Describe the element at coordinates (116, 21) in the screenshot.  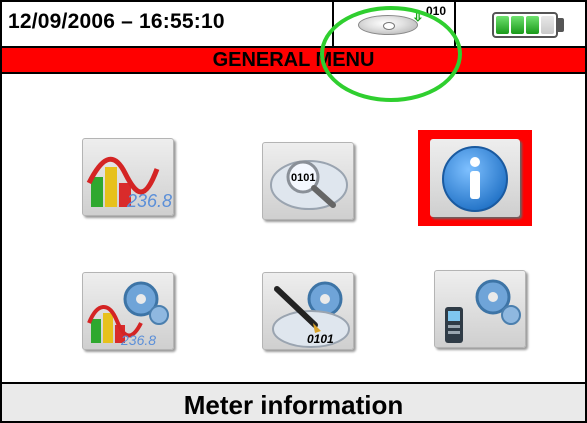
I see `datetime-display: 12/09/2006 – 16:55:10` at that location.